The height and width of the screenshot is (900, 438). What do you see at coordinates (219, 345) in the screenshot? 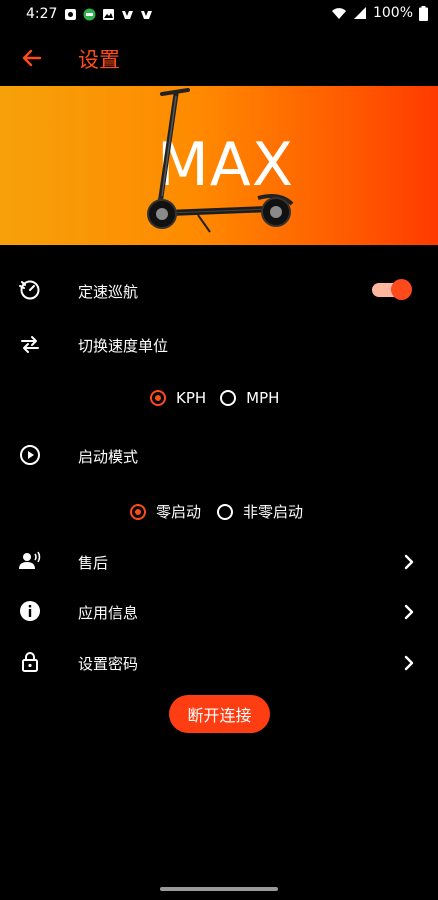
I see `speed-unit-row: 切换速度单位` at bounding box center [219, 345].